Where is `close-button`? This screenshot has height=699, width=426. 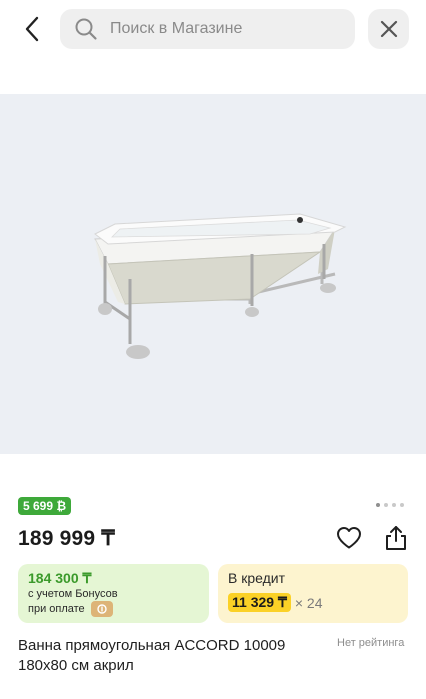 close-button is located at coordinates (388, 29).